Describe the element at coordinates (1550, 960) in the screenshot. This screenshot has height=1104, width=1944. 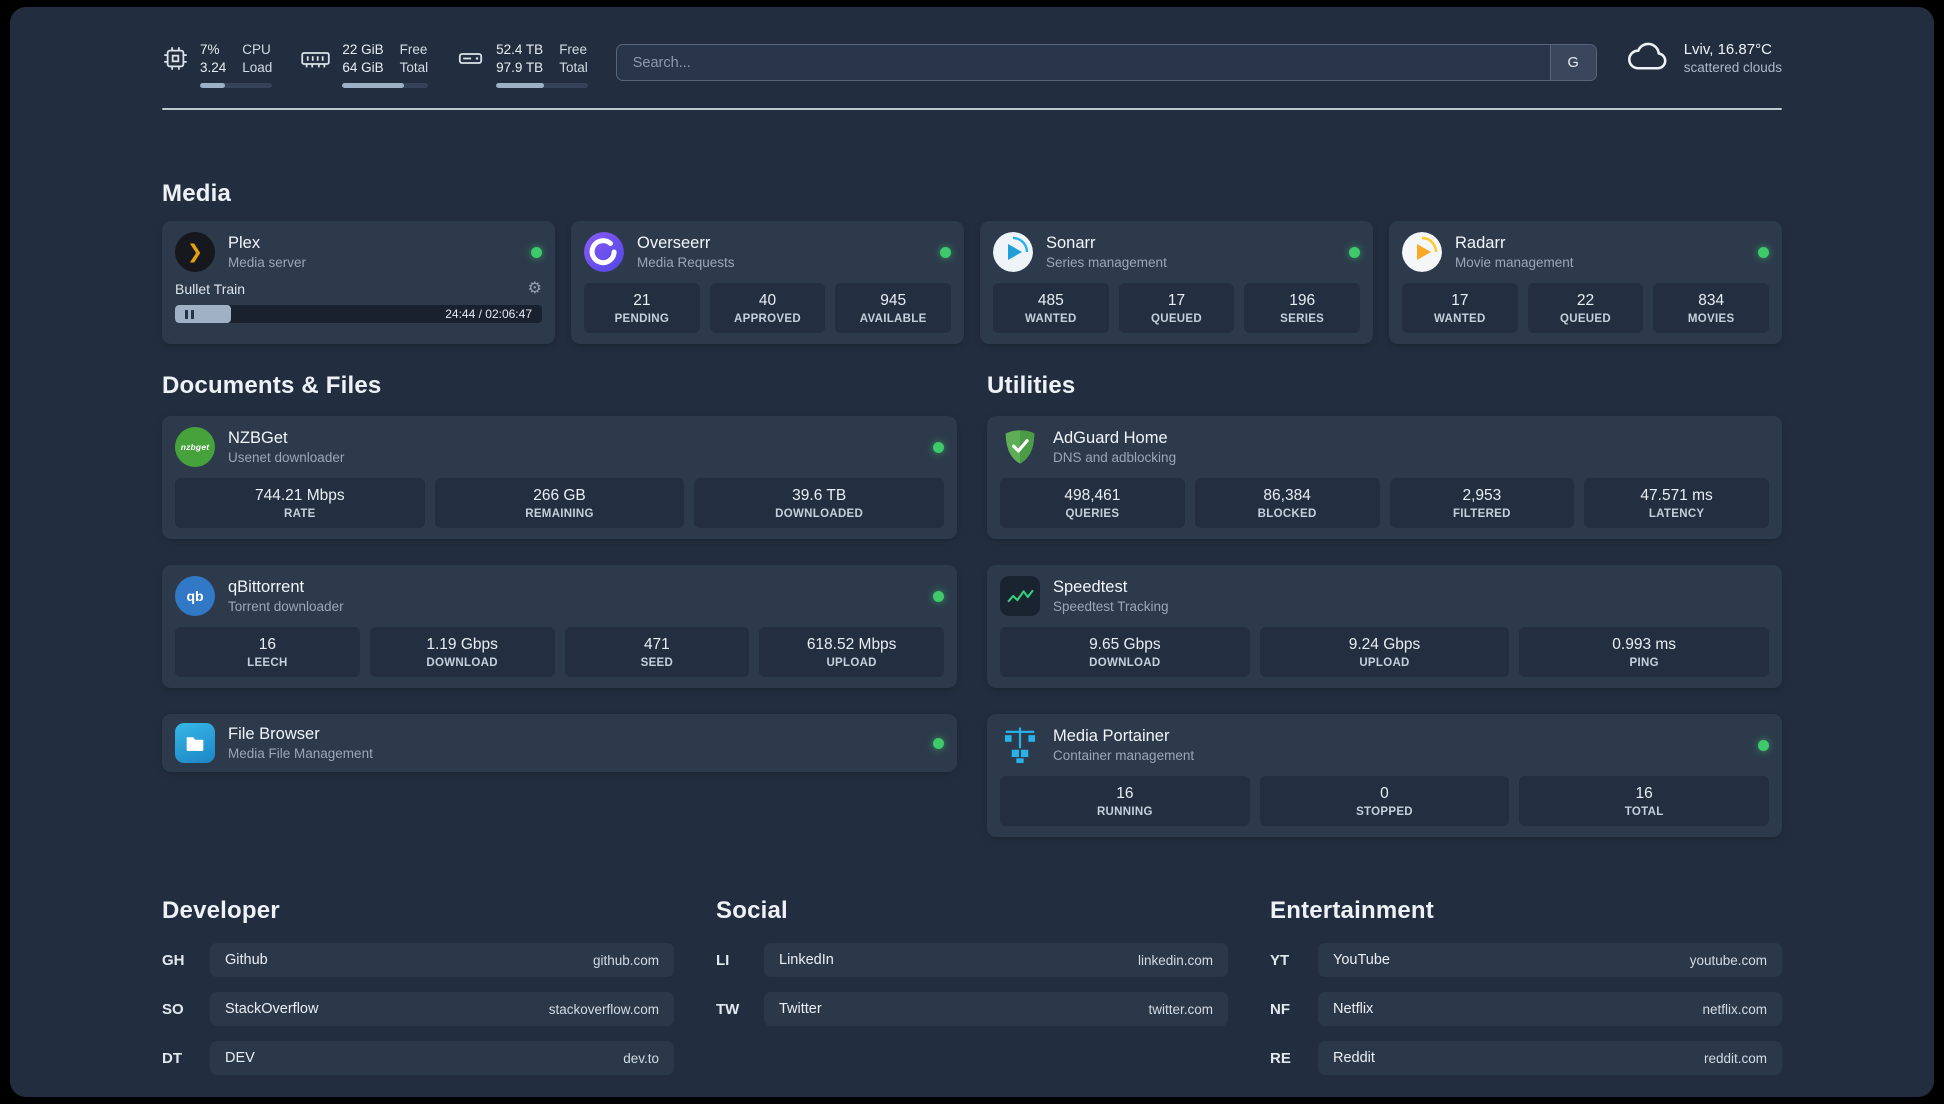
I see `bookmark-link: YouTube youtube.com` at that location.